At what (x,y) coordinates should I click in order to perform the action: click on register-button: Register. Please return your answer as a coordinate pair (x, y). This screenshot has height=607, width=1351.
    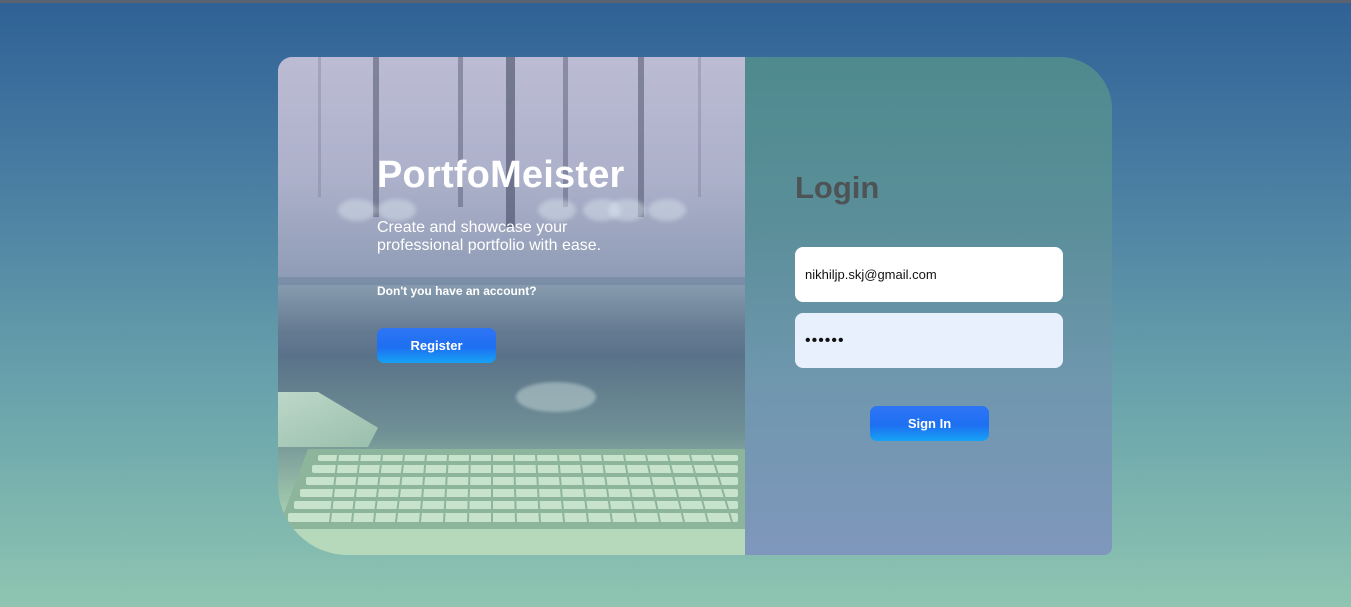
    Looking at the image, I should click on (436, 345).